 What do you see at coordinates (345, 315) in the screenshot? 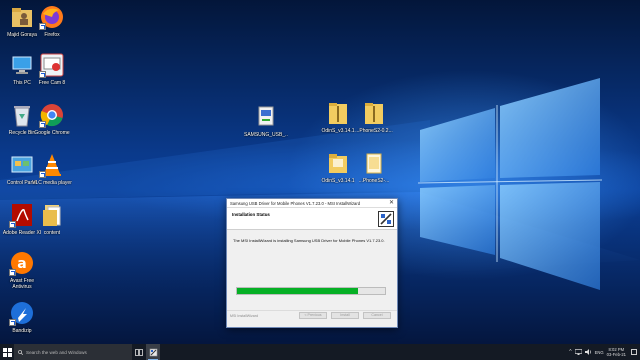
I see `install-button: Install` at bounding box center [345, 315].